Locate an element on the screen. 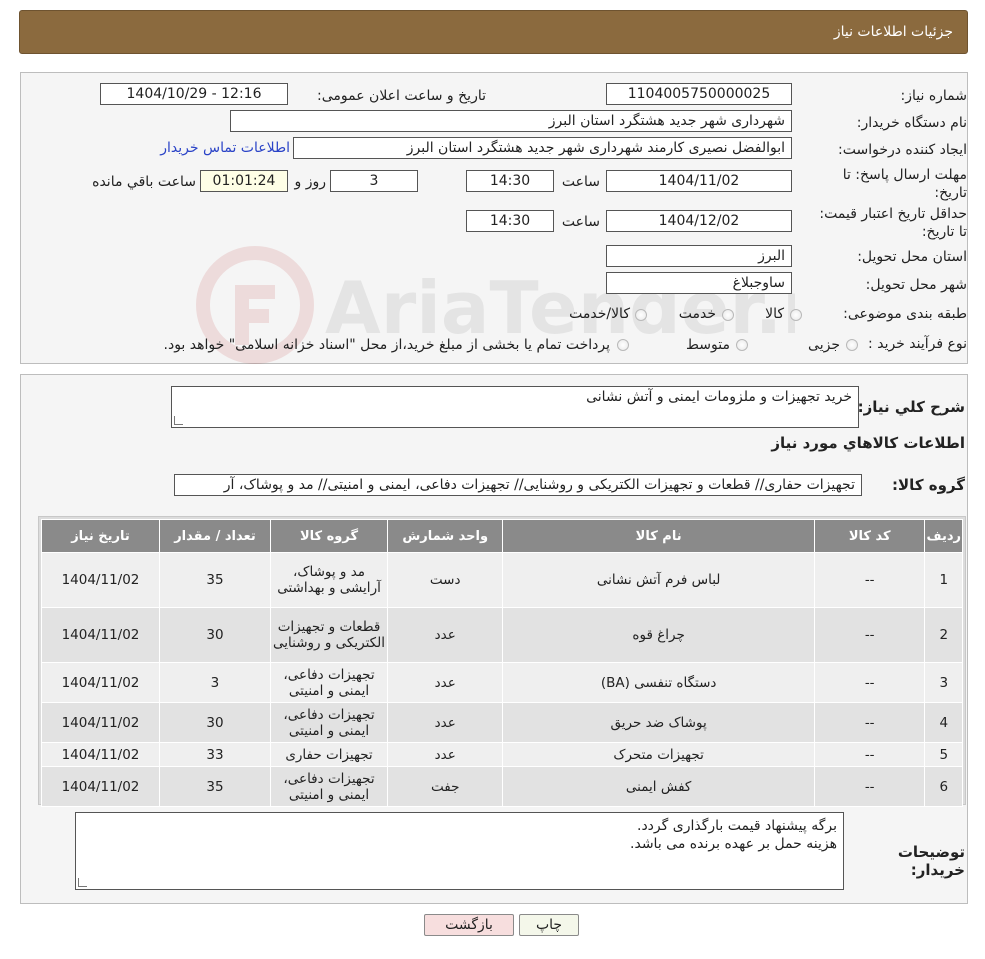  cell-group: مد و پوشاک، آرایشی و بهداشتی is located at coordinates (329, 580).